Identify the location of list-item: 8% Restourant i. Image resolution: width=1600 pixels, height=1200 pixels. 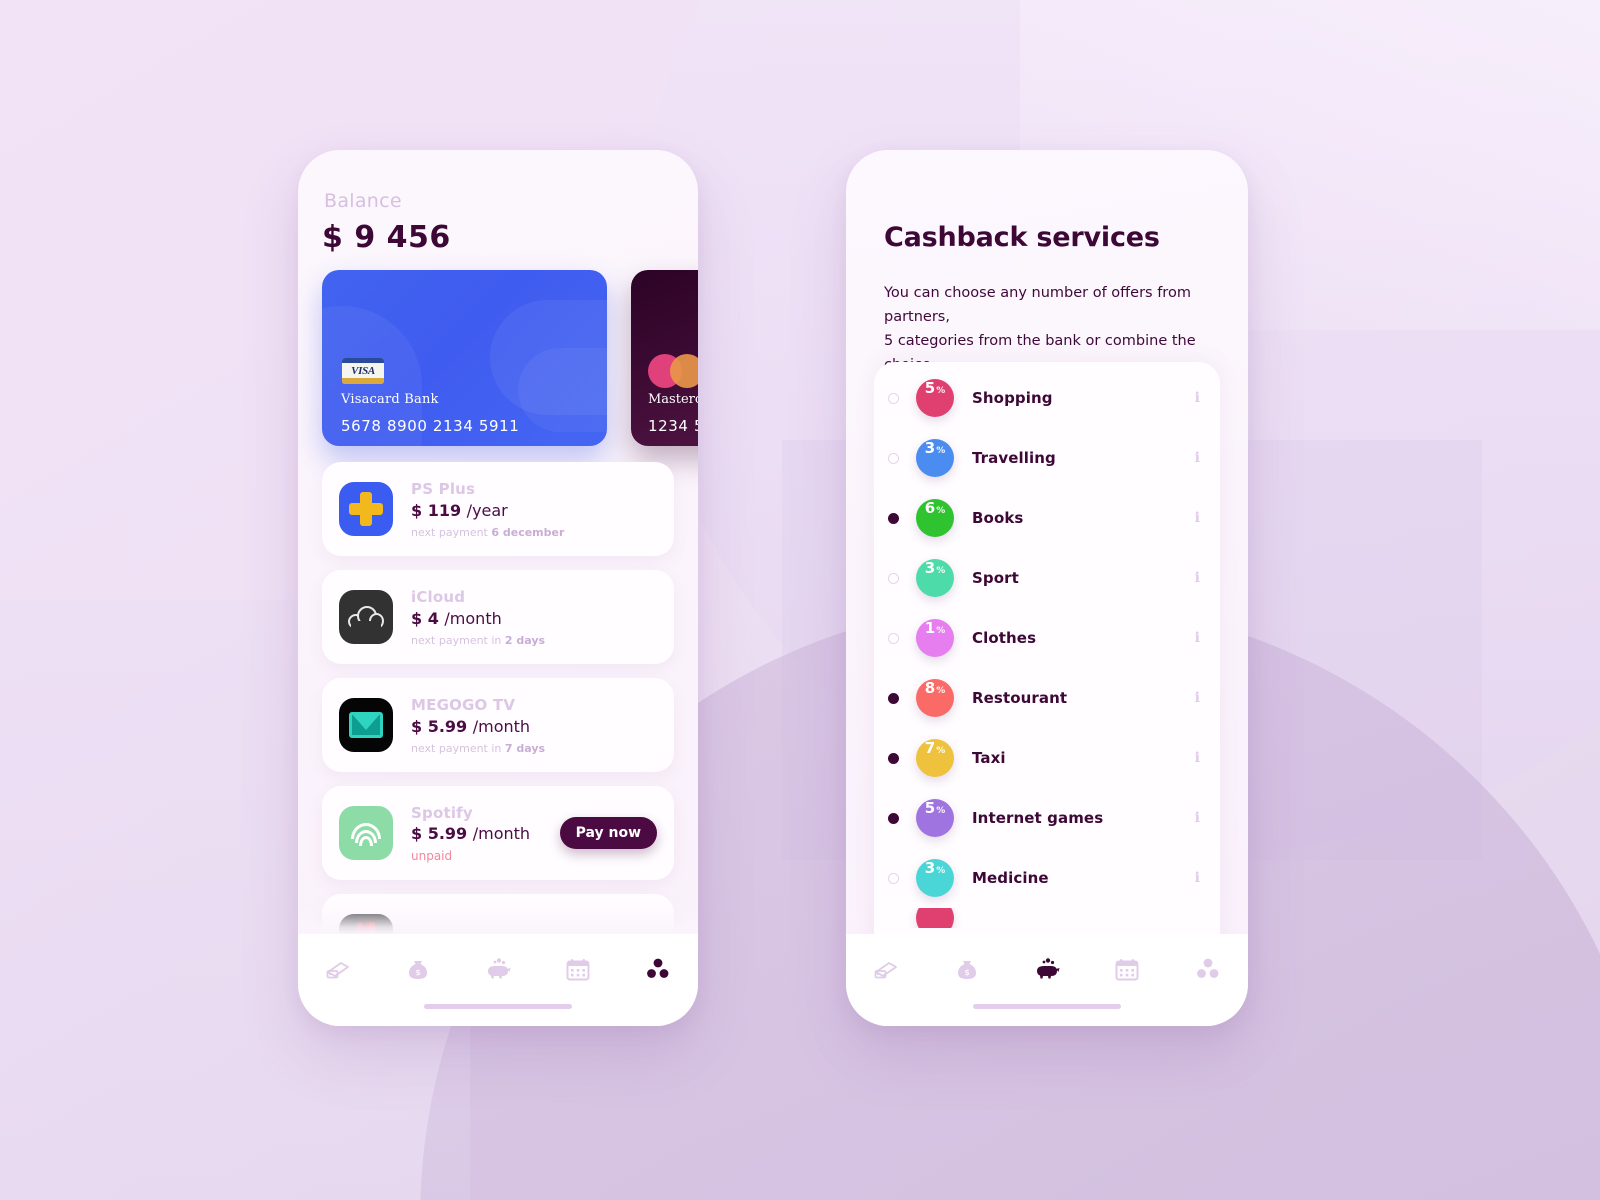
(1047, 698).